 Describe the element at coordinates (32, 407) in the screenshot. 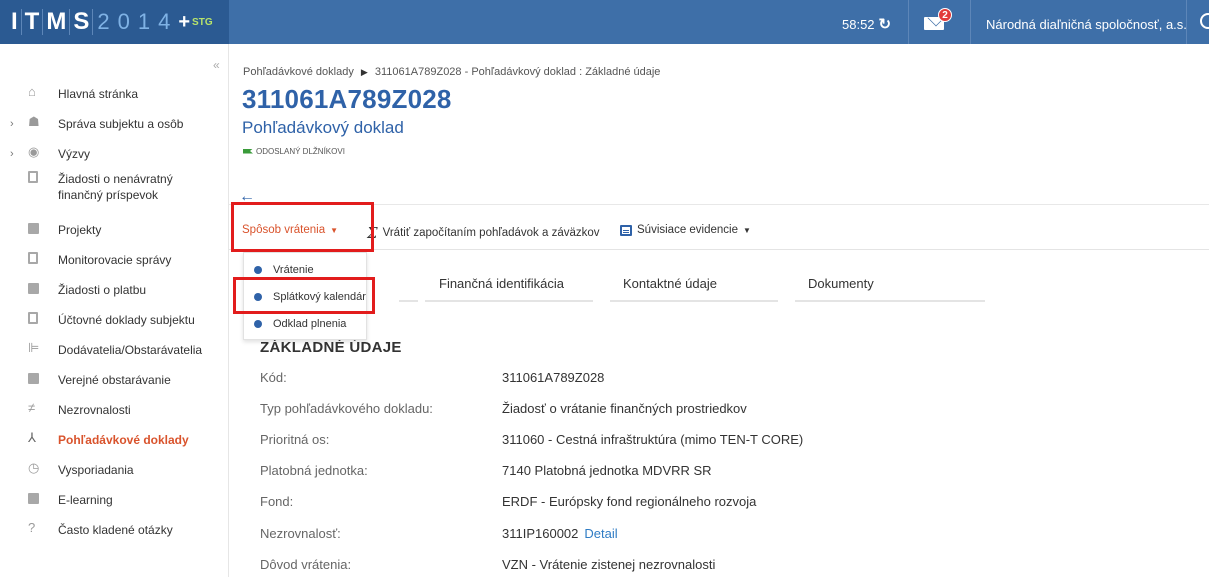

I see `not-equal-icon: ≠` at that location.